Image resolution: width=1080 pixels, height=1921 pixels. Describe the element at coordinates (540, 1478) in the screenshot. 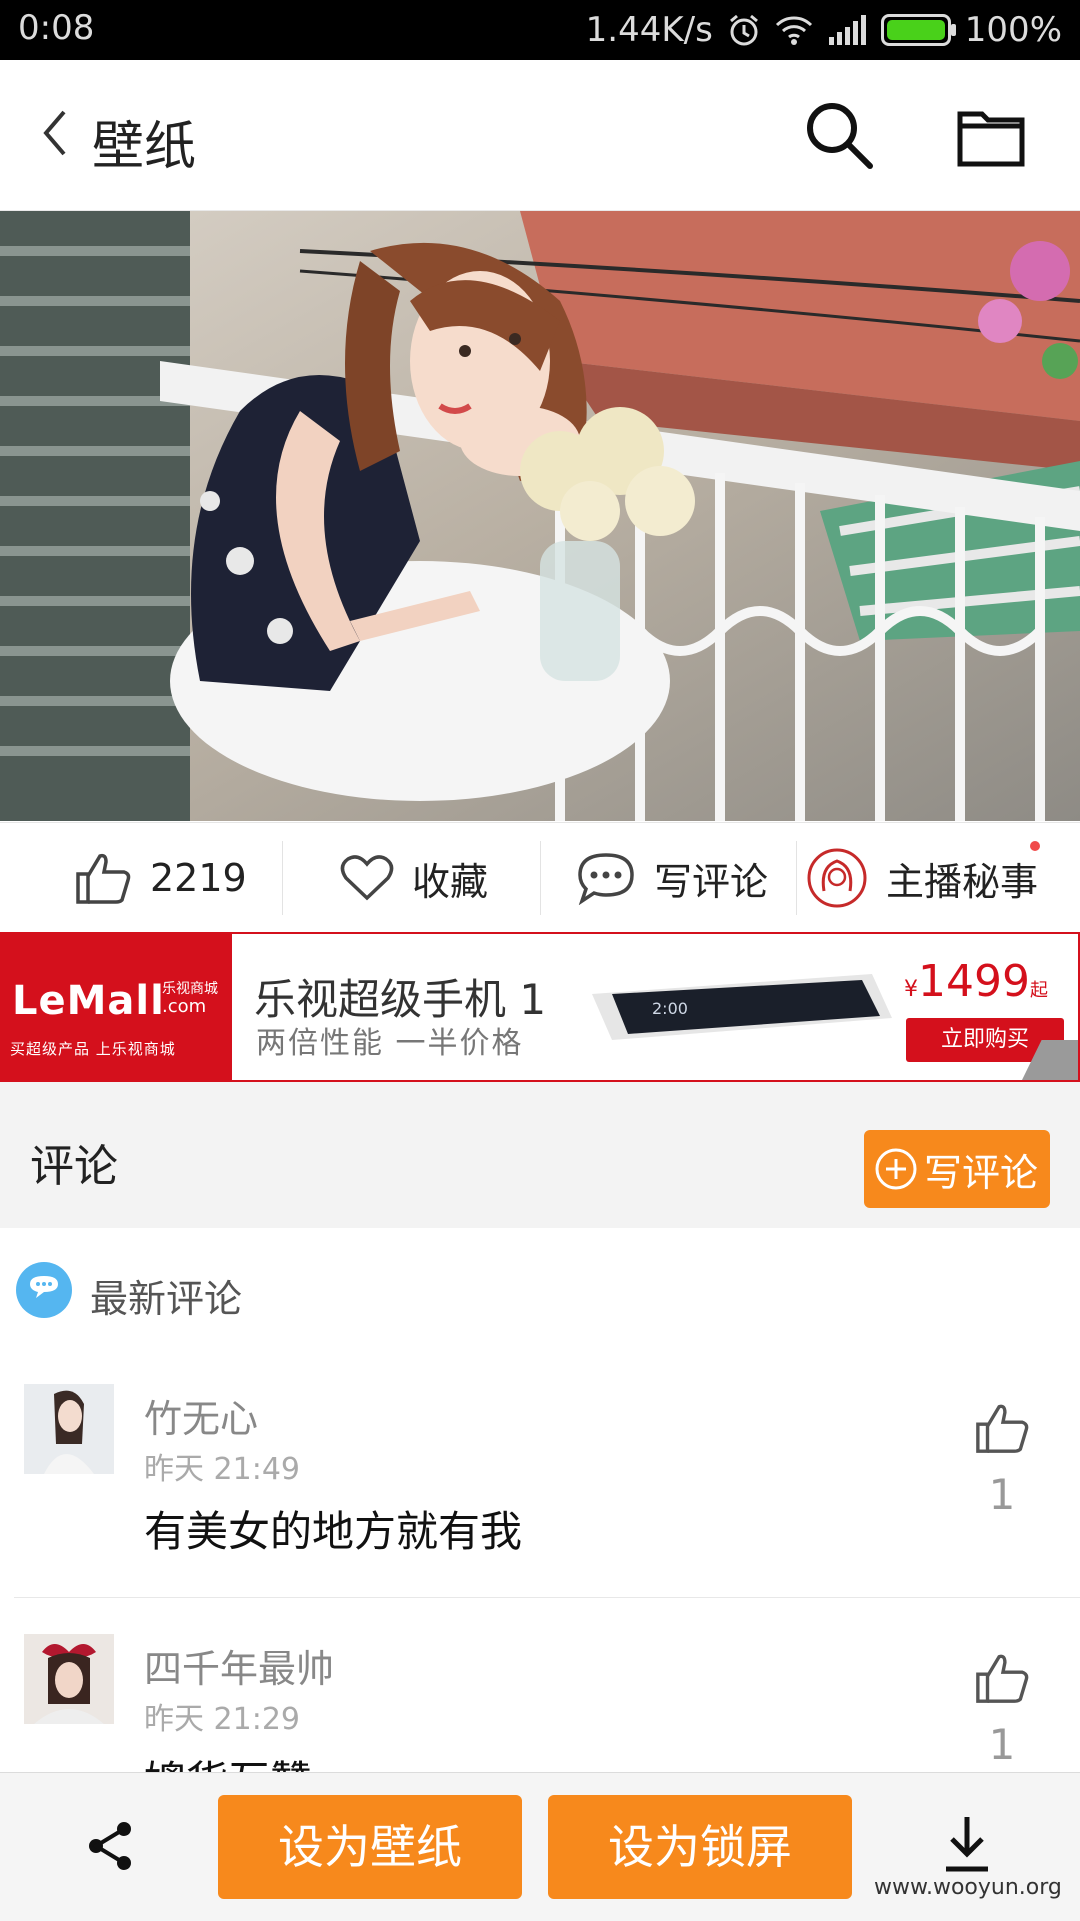

I see `comment-item: 竹无心 昨天 21:49 有美女的地方就有我 1` at that location.